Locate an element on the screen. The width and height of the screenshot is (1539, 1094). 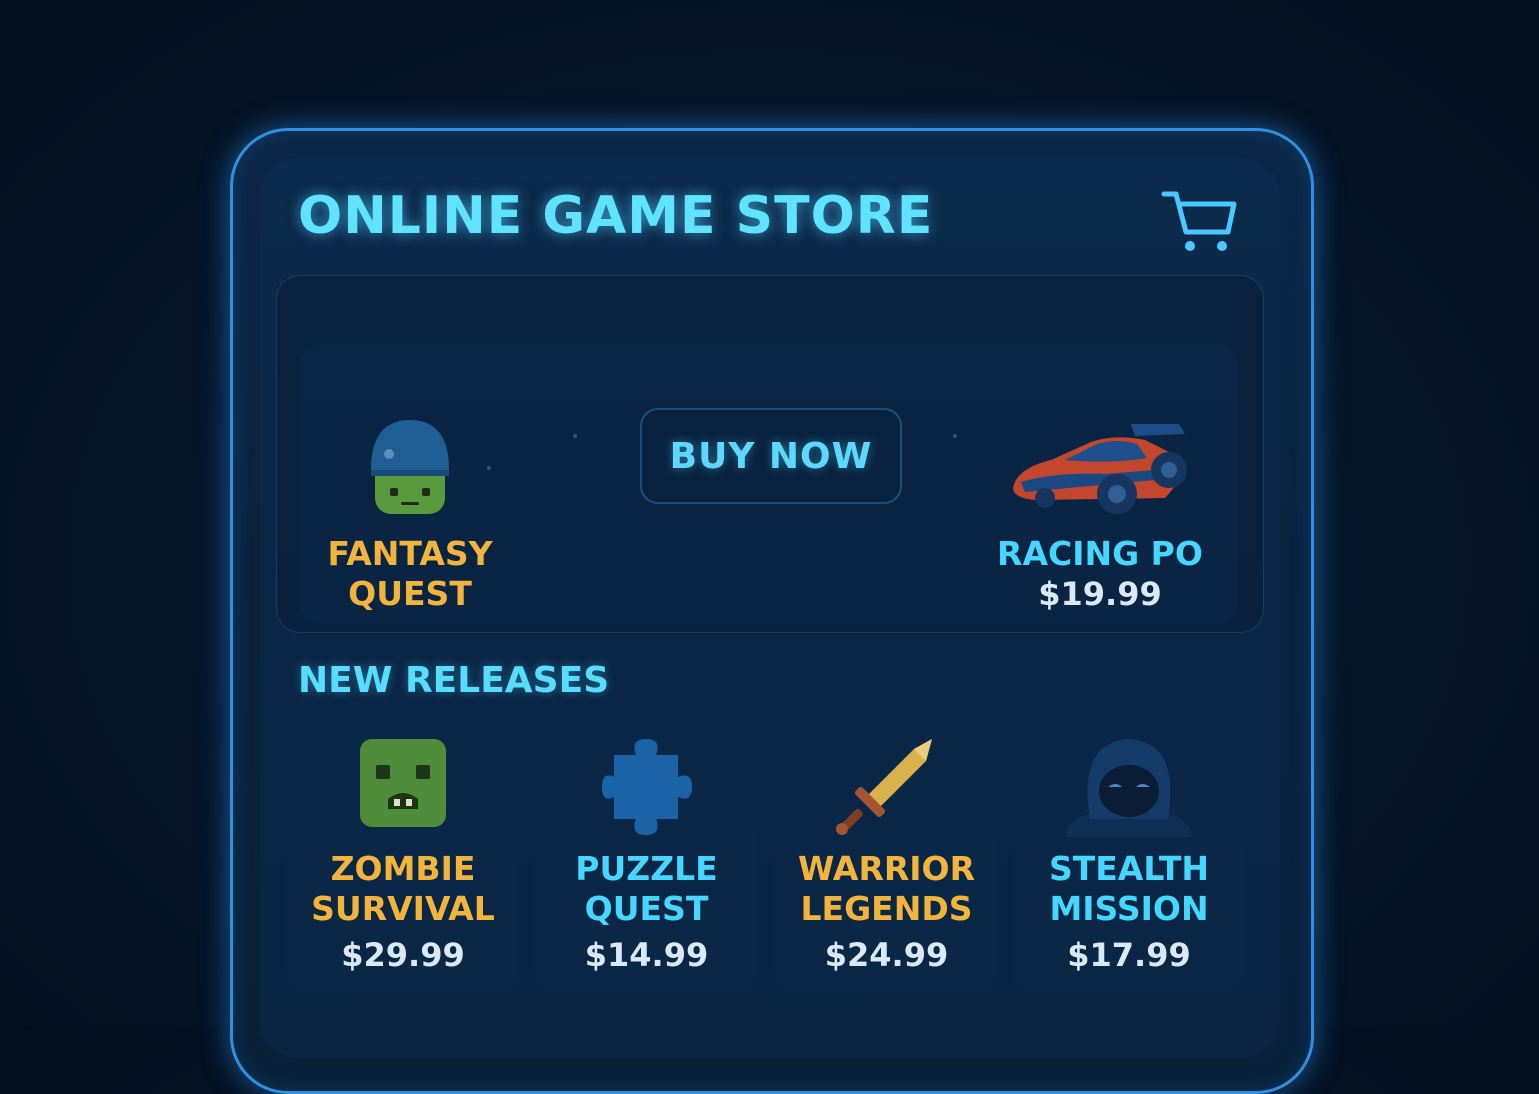
game-card-price: $24.99 is located at coordinates (886, 955).